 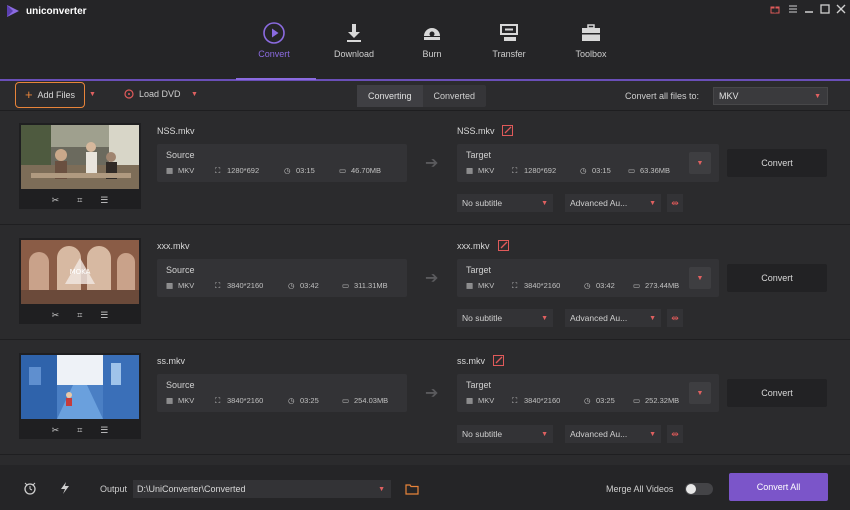 I want to click on status-tabs: Converting Converted, so click(x=422, y=96).